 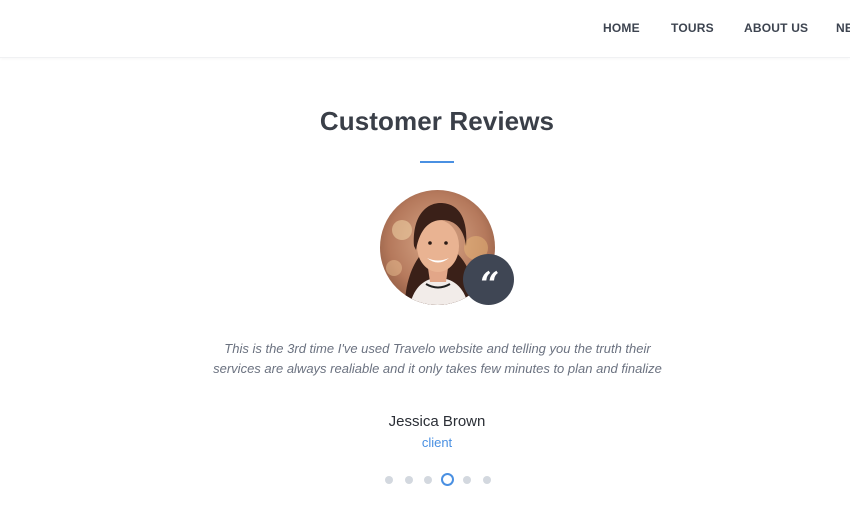 What do you see at coordinates (437, 421) in the screenshot?
I see `reviewer-name: Jessica Brown` at bounding box center [437, 421].